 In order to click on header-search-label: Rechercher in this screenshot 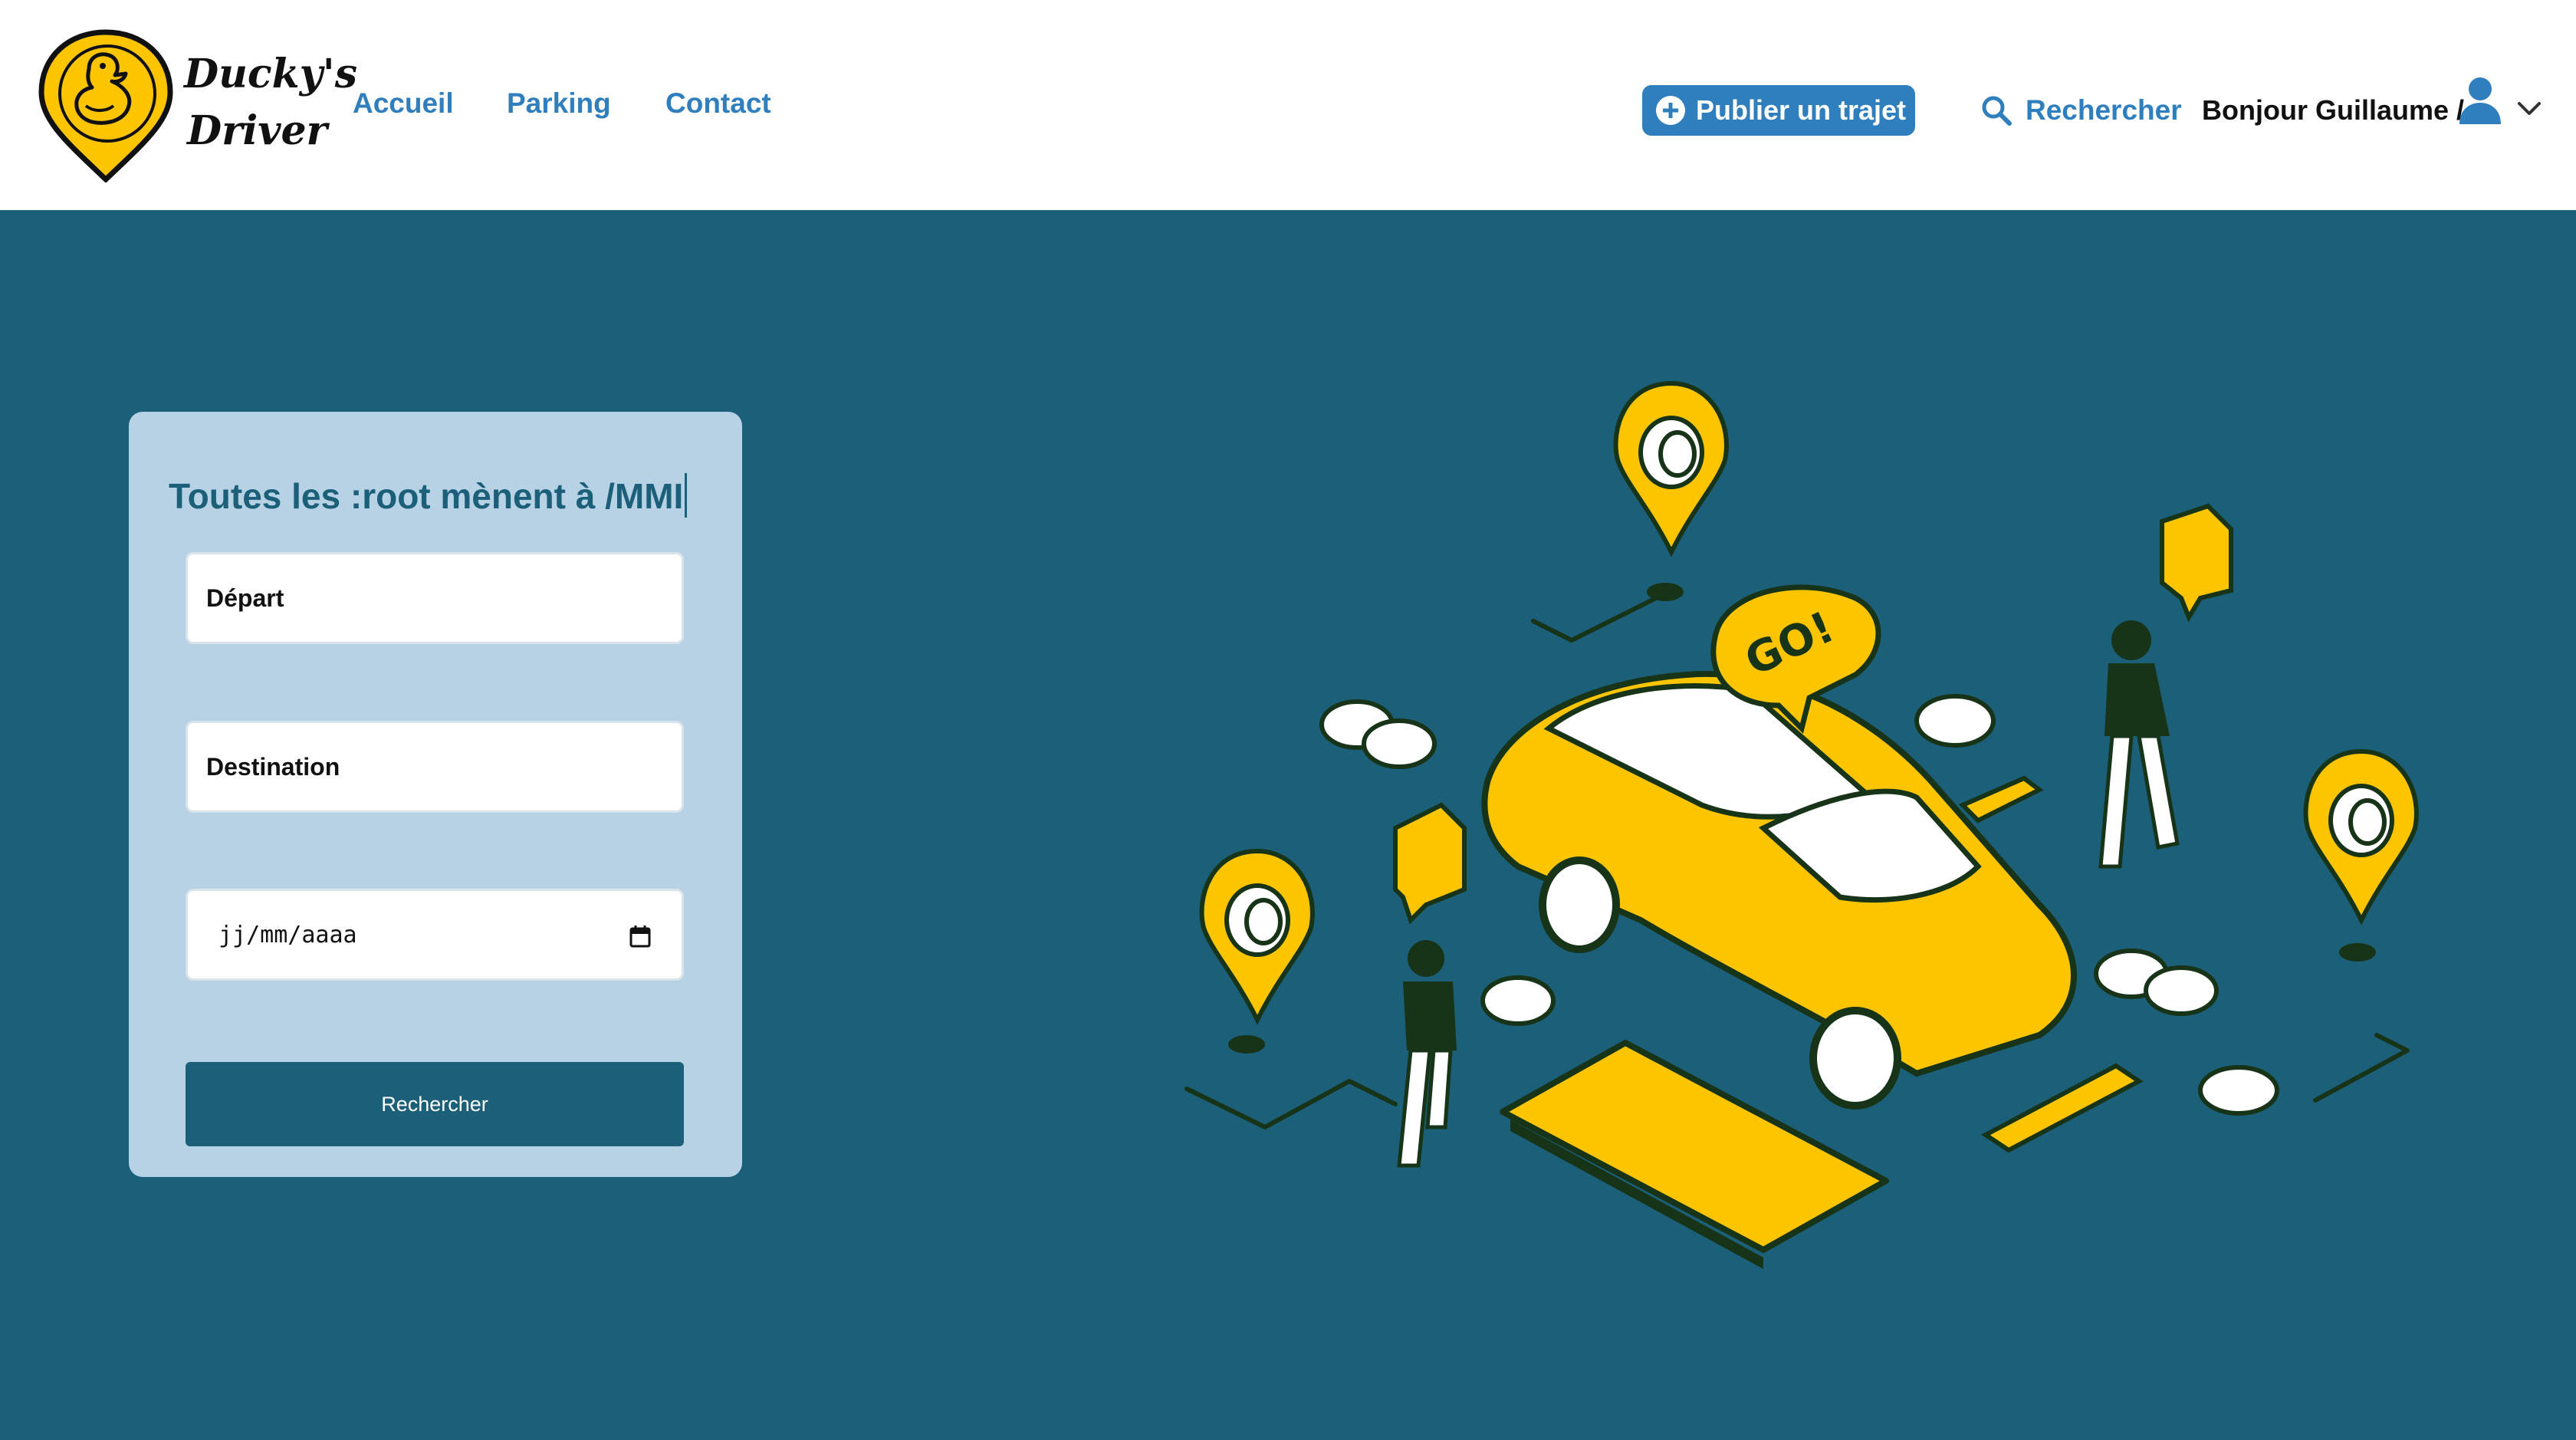, I will do `click(2104, 110)`.